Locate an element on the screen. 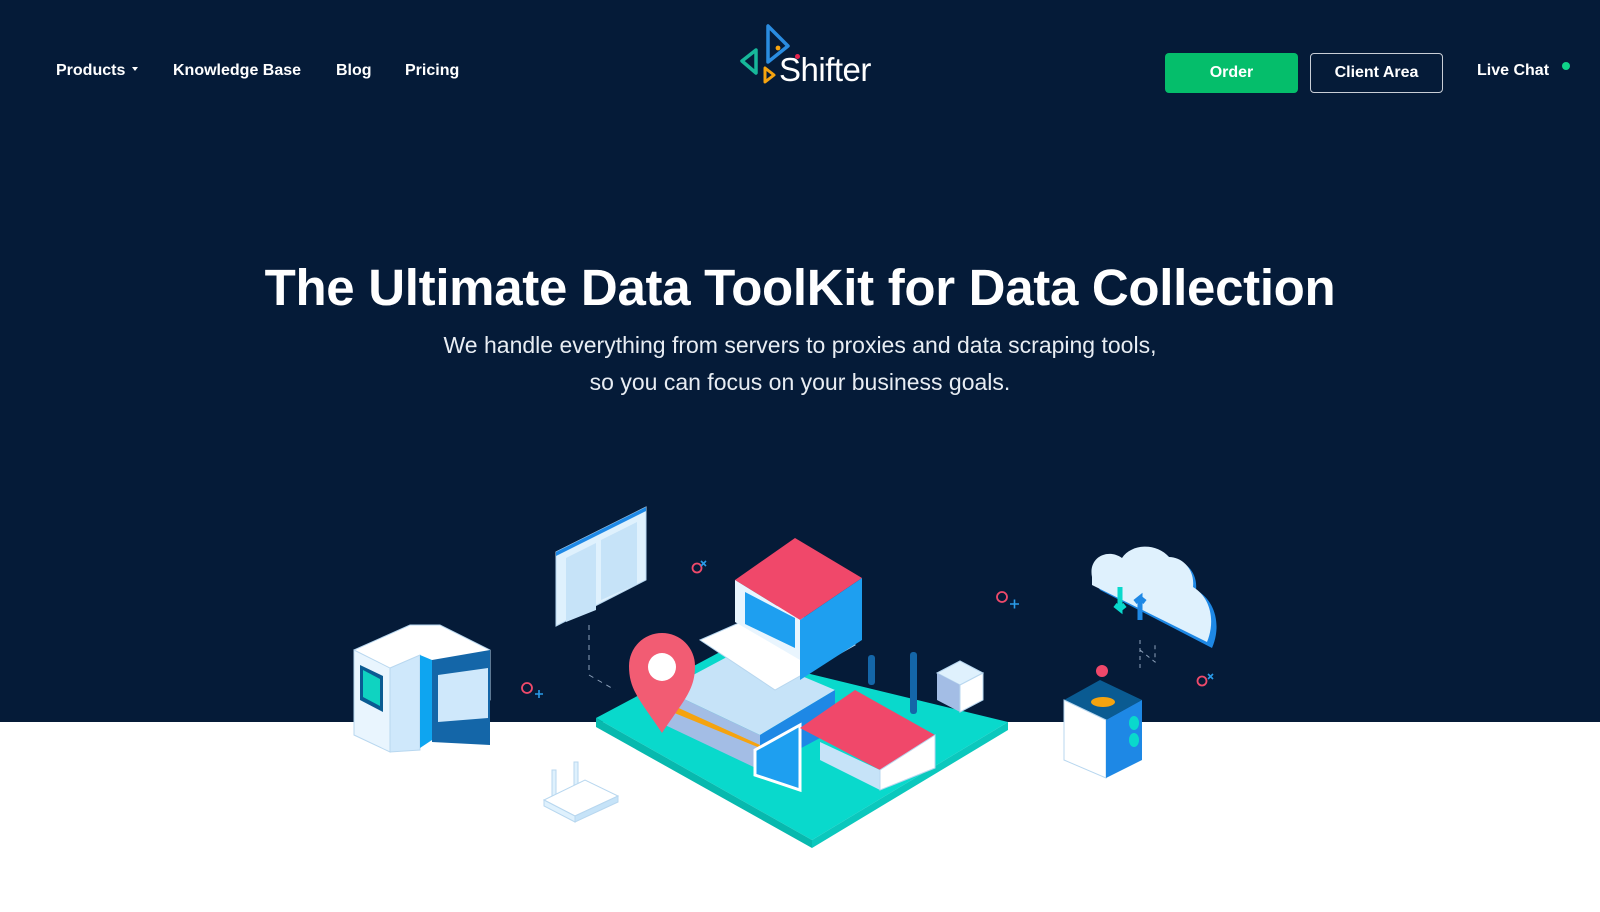 The height and width of the screenshot is (912, 1600). server-machine-icon is located at coordinates (422, 688).